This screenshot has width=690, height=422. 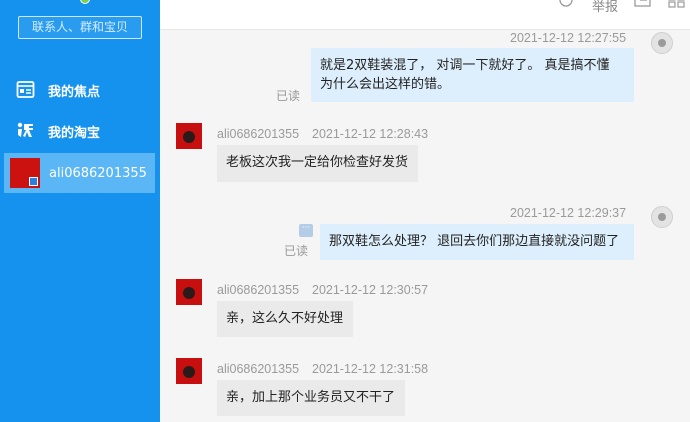 I want to click on report-button: 举报, so click(x=605, y=7).